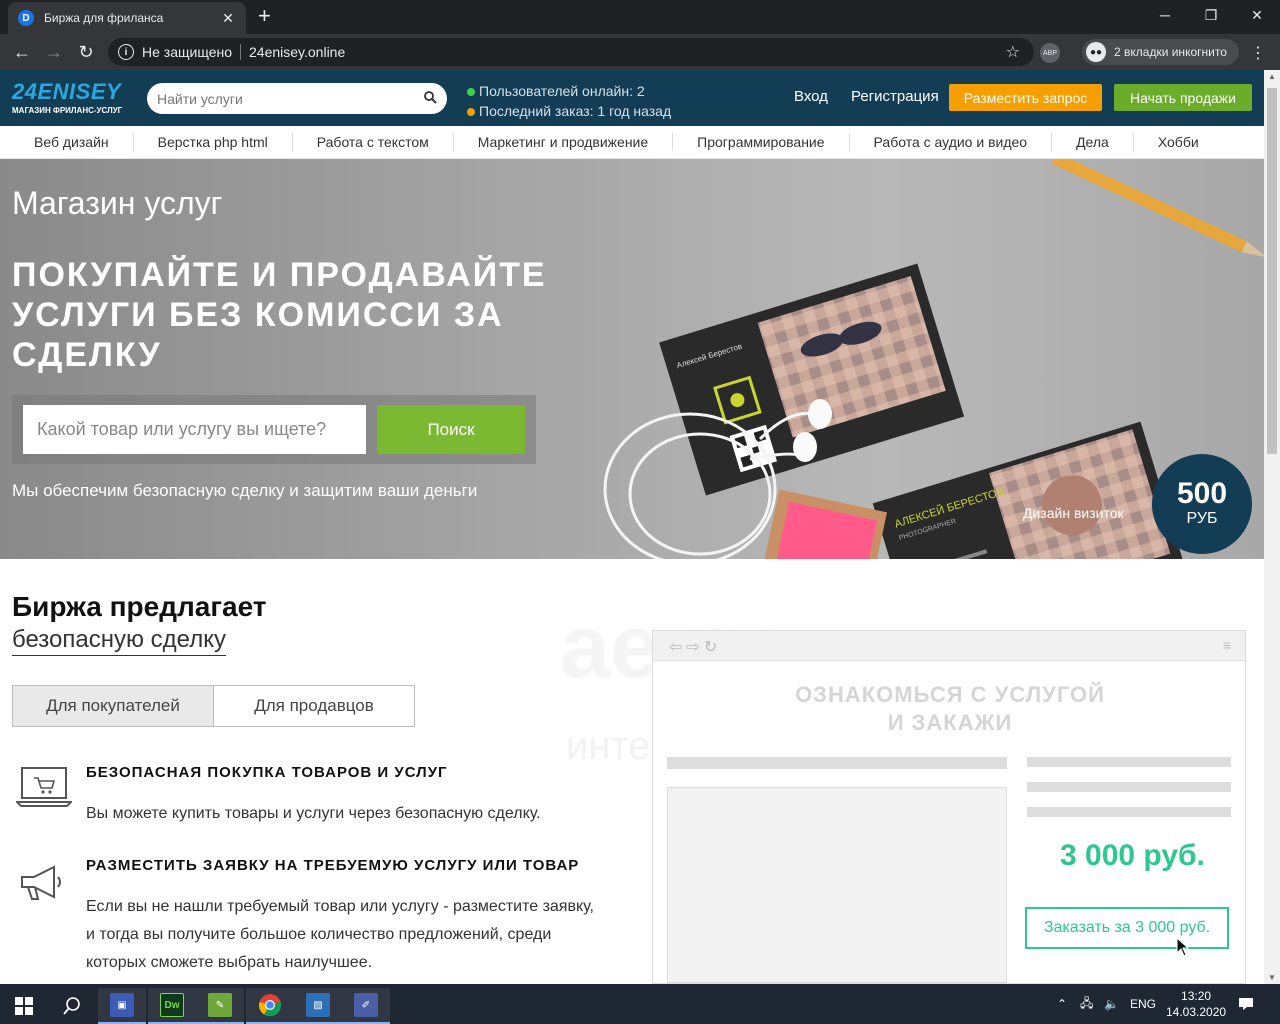 Image resolution: width=1280 pixels, height=1024 pixels. What do you see at coordinates (366, 1006) in the screenshot?
I see `image-editor-icon: ✐` at bounding box center [366, 1006].